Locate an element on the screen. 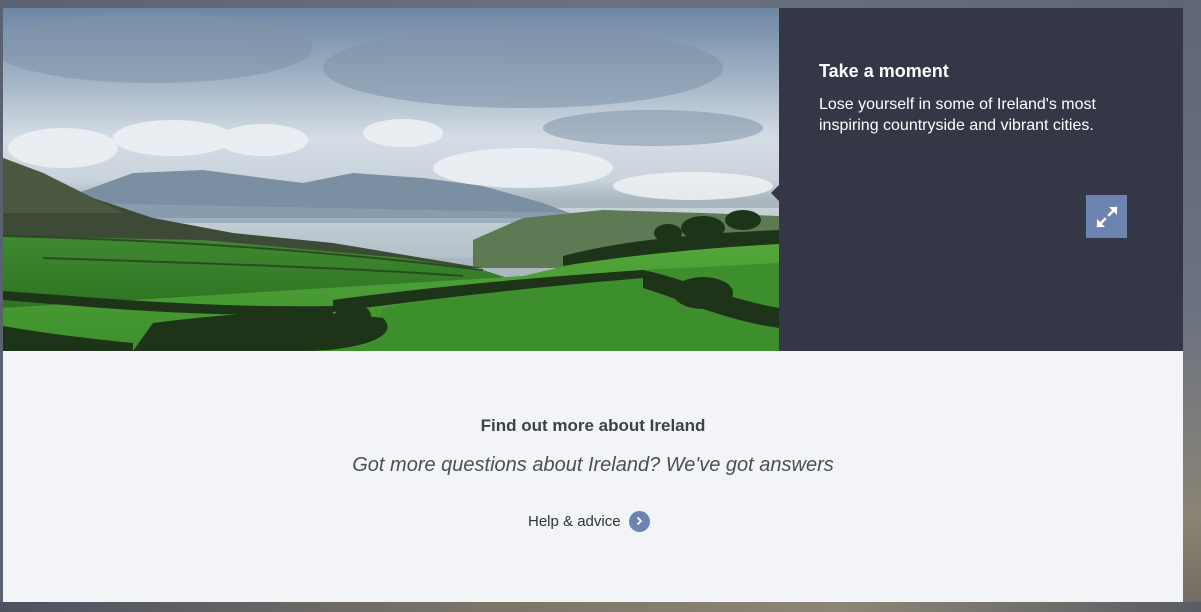 The height and width of the screenshot is (612, 1201). page-backdrop-bottom is located at coordinates (600, 607).